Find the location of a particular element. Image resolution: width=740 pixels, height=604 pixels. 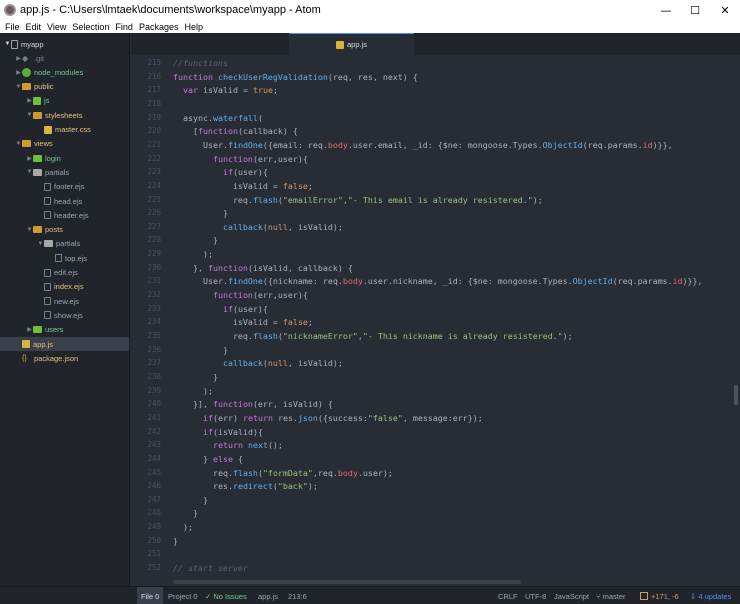

tree-item-stylesheets: ▼ stylesheets is located at coordinates (64, 115).